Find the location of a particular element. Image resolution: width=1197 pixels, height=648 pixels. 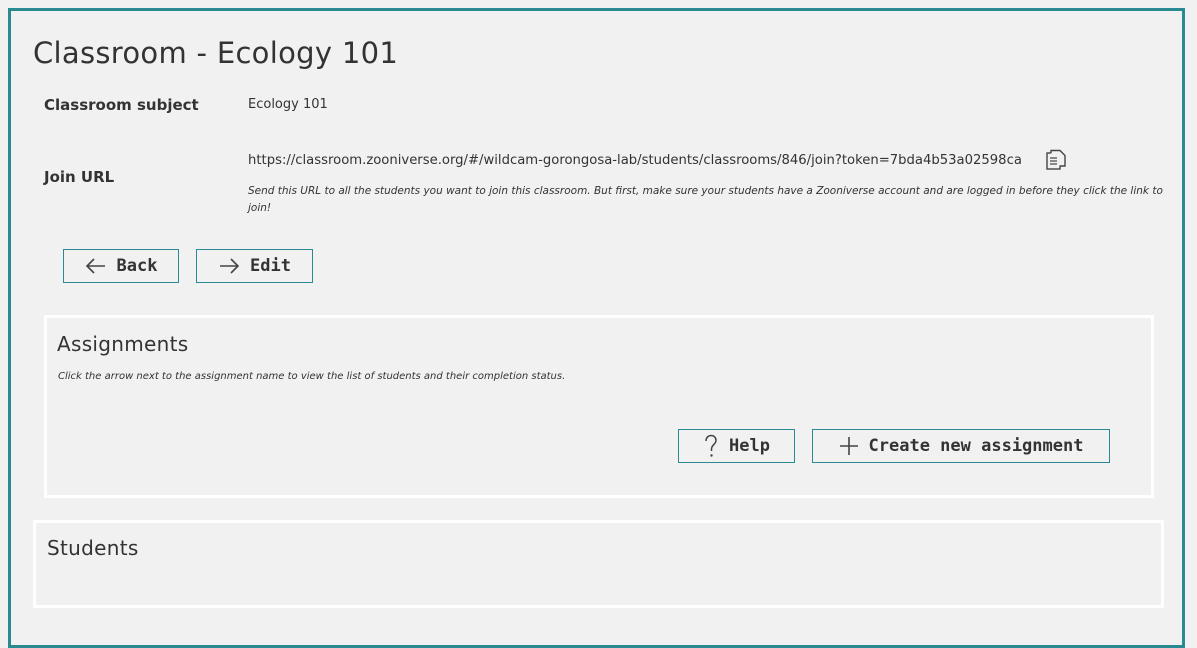

subject-value: Ecology 101 is located at coordinates (288, 104).